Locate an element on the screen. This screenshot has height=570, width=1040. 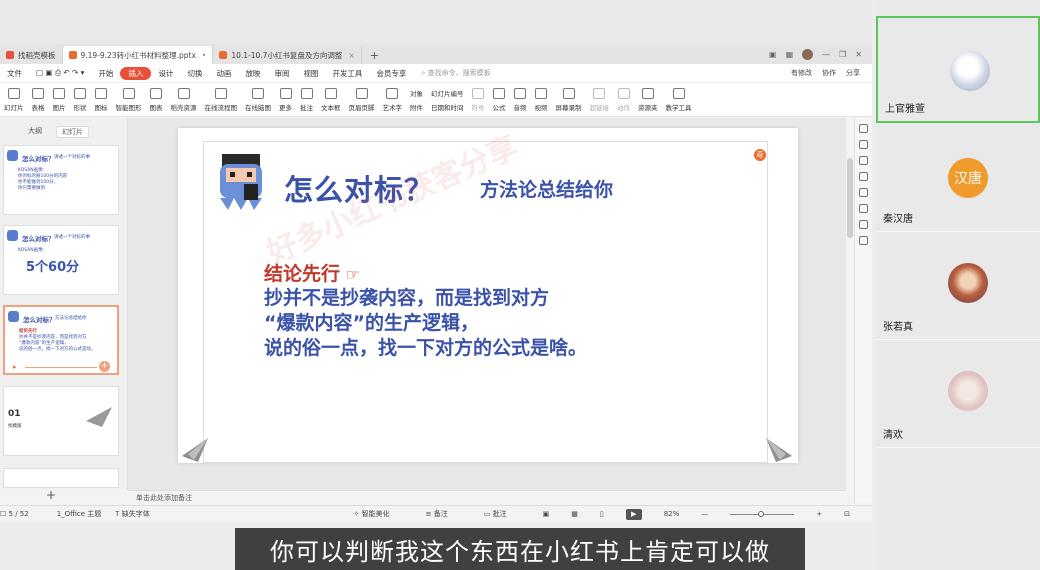
window-close-icon: ✕ is located at coordinates (858, 54).